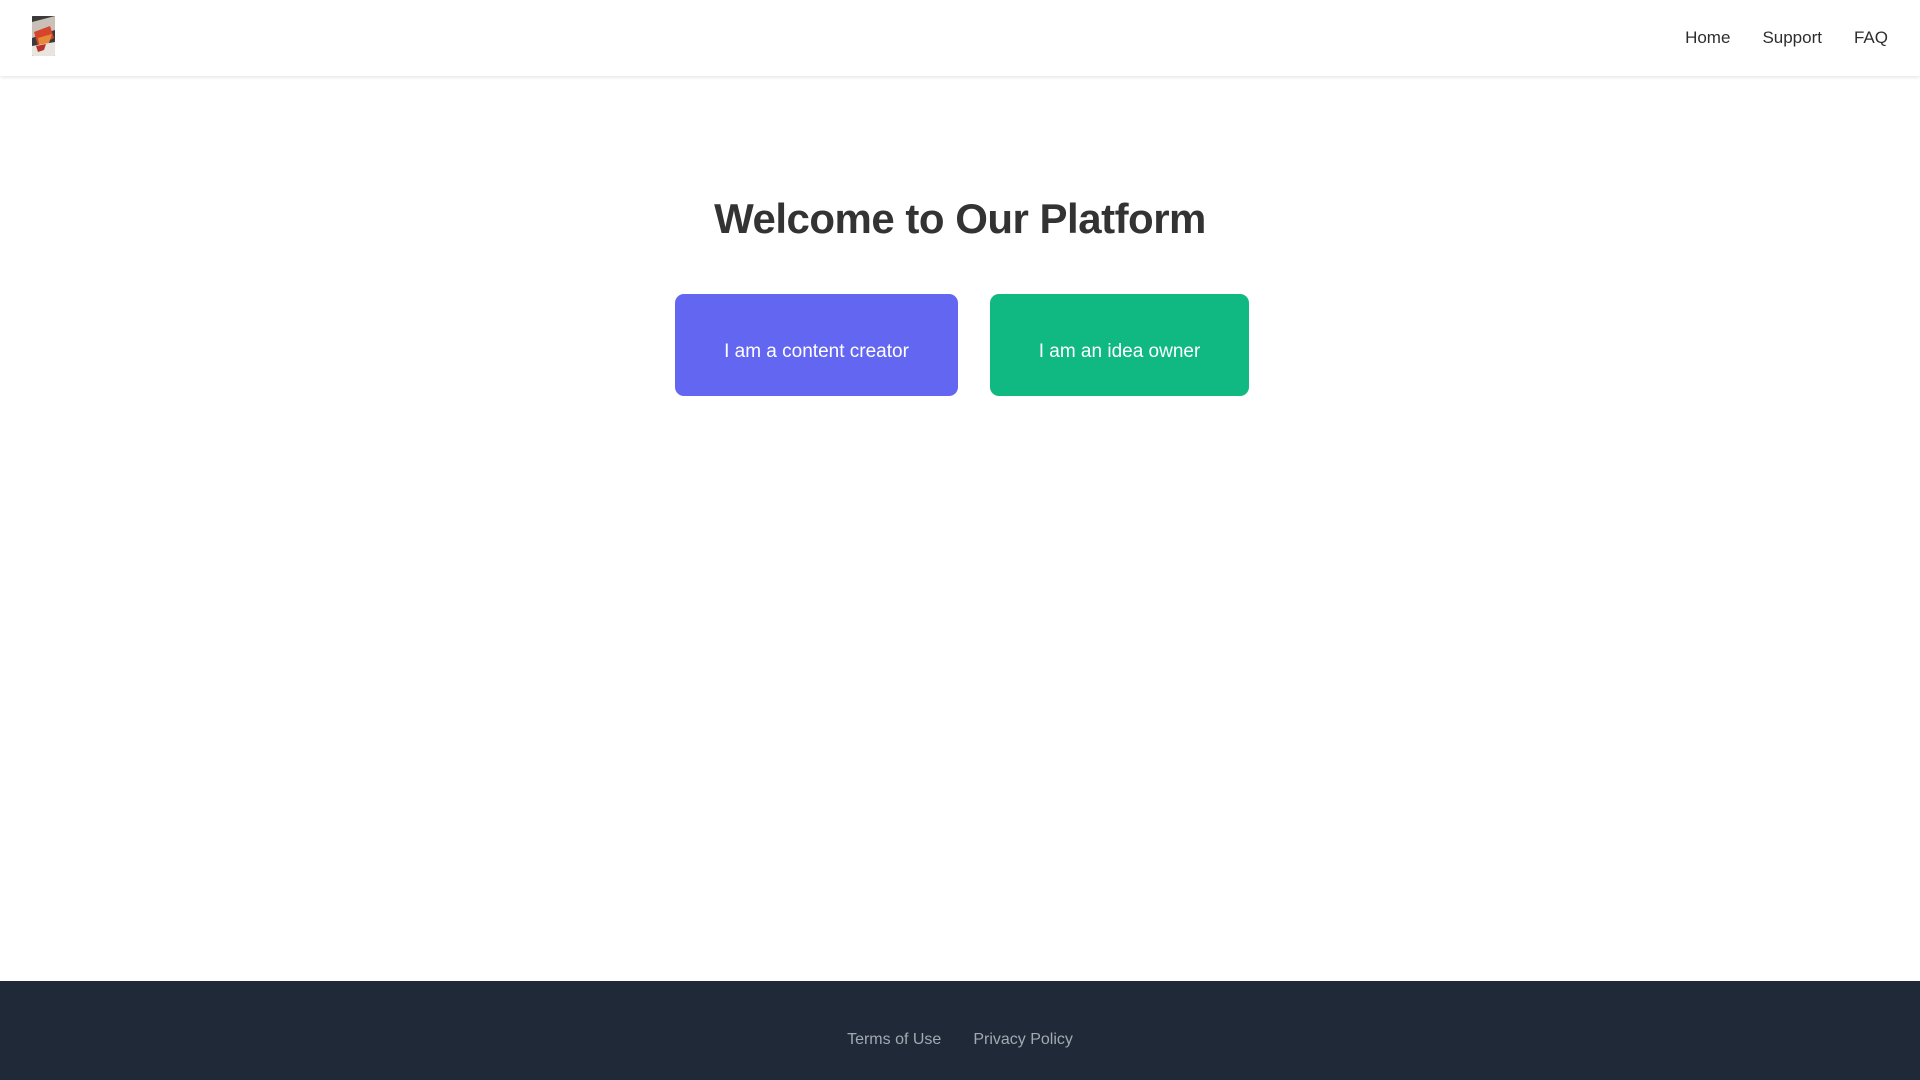 This screenshot has width=1920, height=1080. I want to click on privacy-policy-link: Privacy Policy, so click(1023, 1040).